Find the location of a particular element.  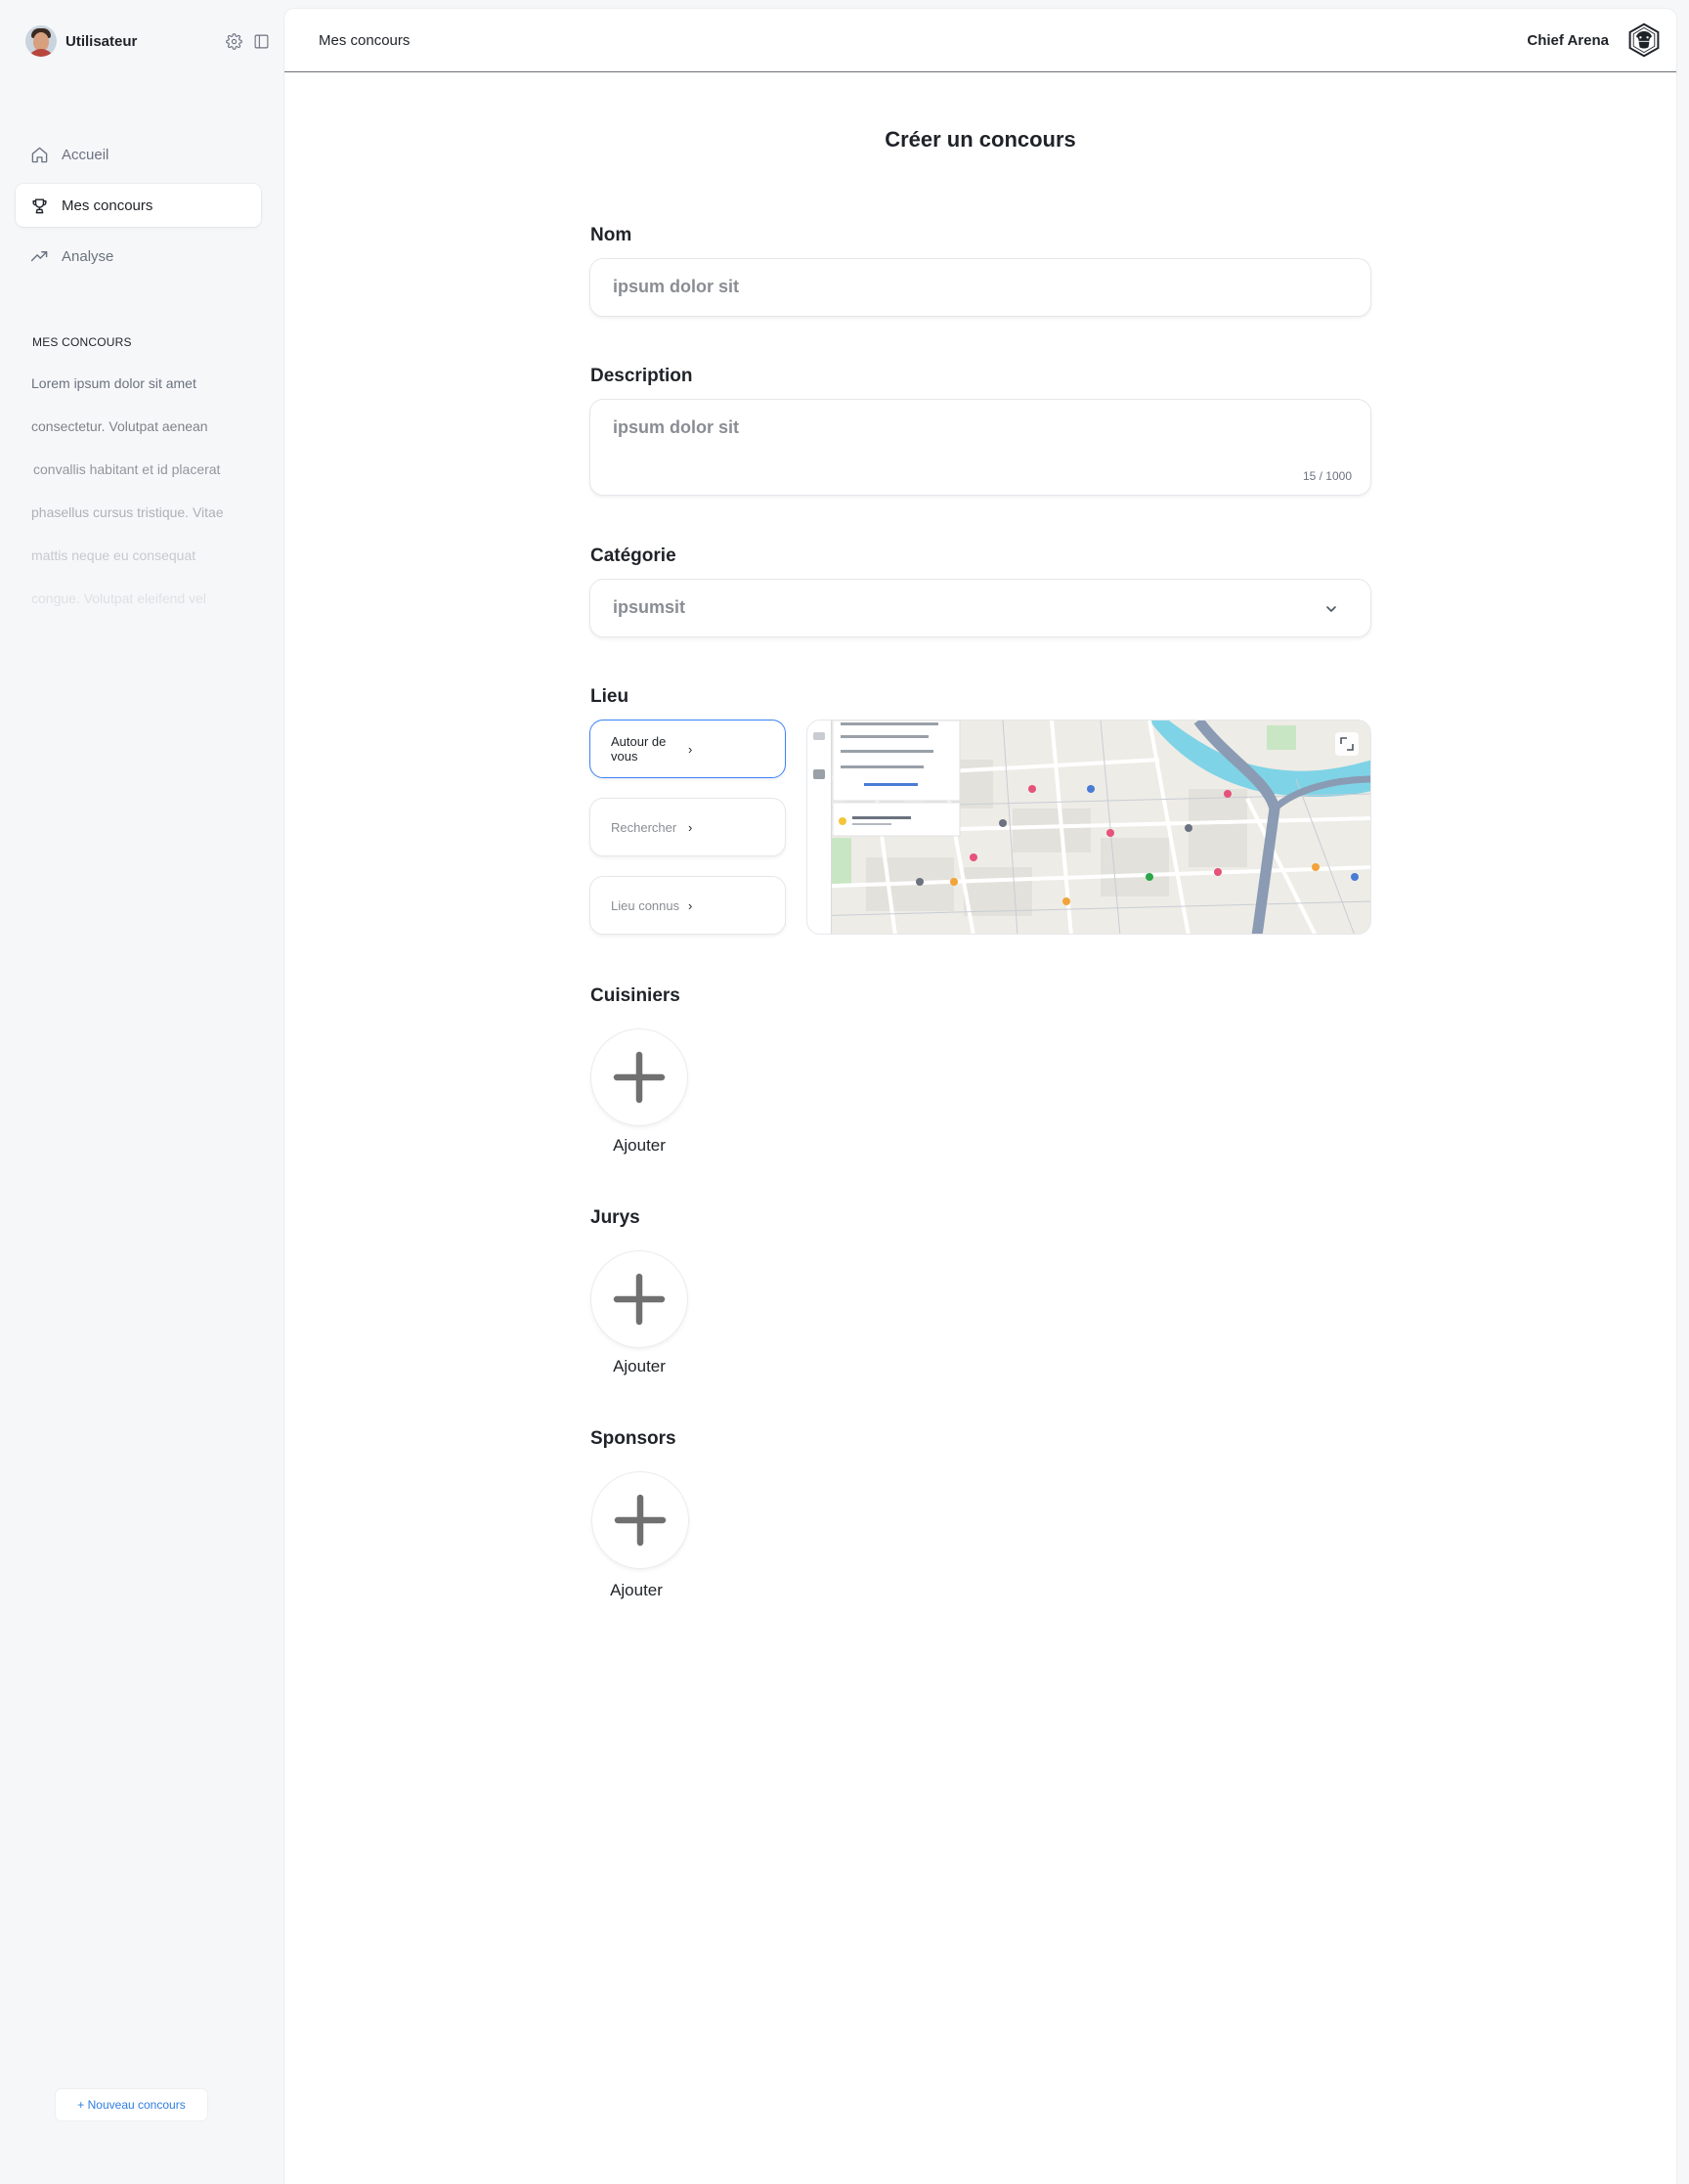

nom-value: ipsum dolor sit is located at coordinates (676, 286).